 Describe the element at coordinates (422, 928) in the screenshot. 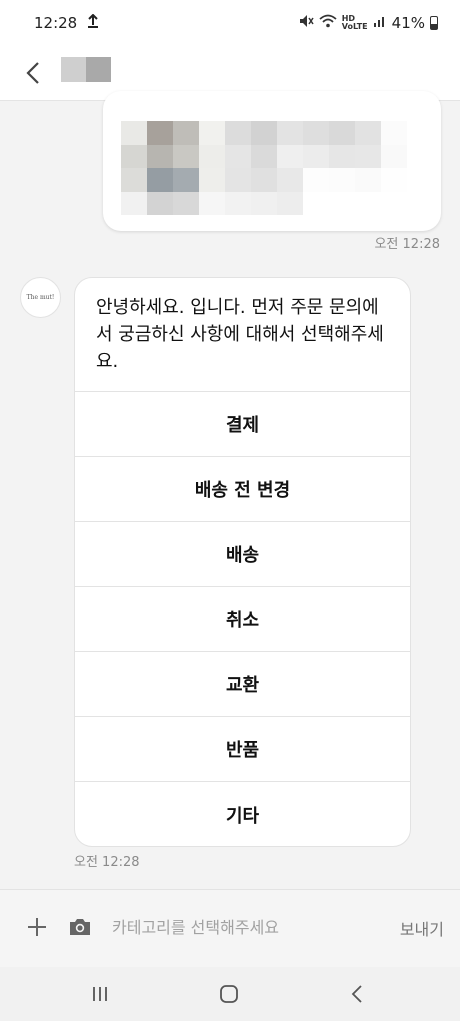

I see `send-button: 보내기` at that location.